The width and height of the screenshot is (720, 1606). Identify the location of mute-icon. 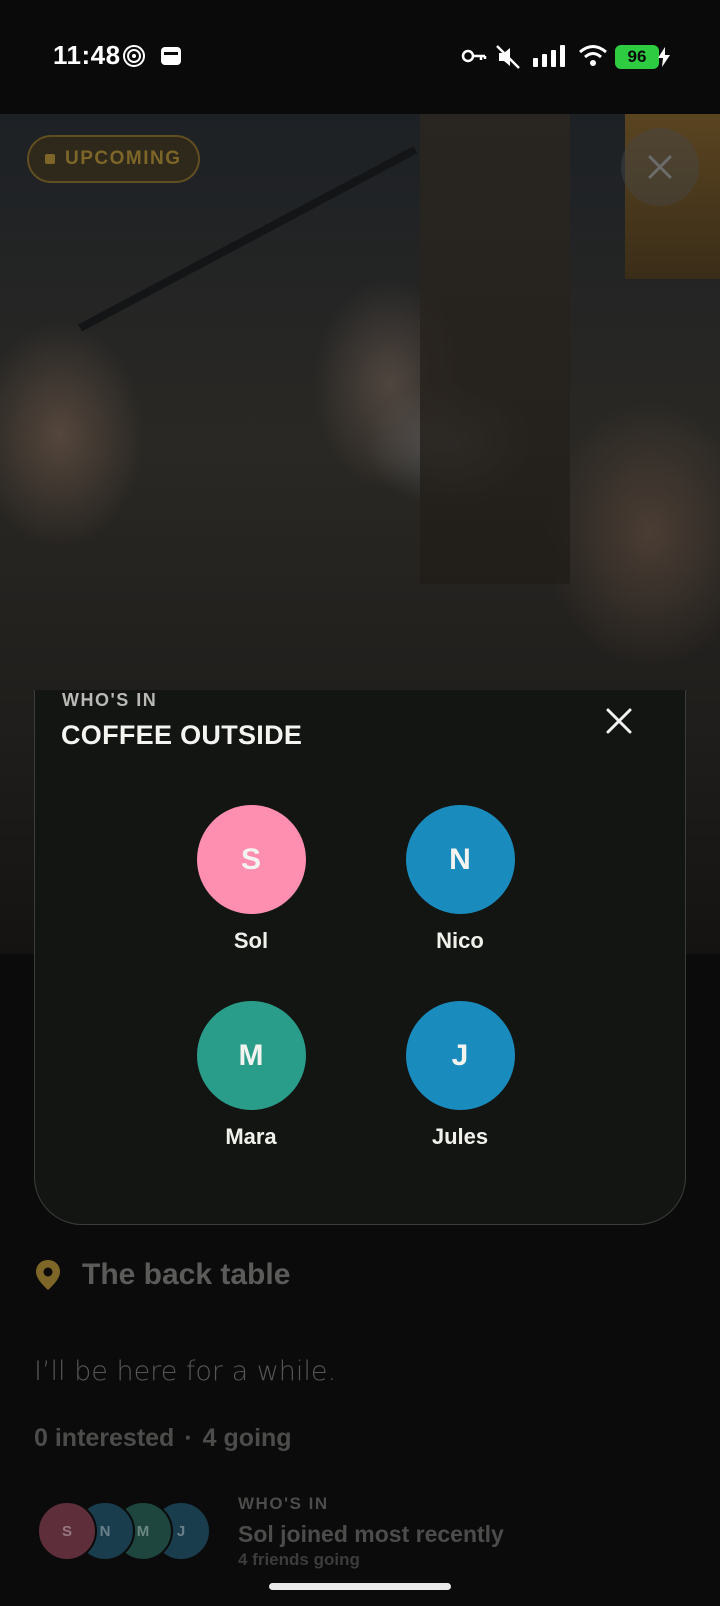
(508, 57).